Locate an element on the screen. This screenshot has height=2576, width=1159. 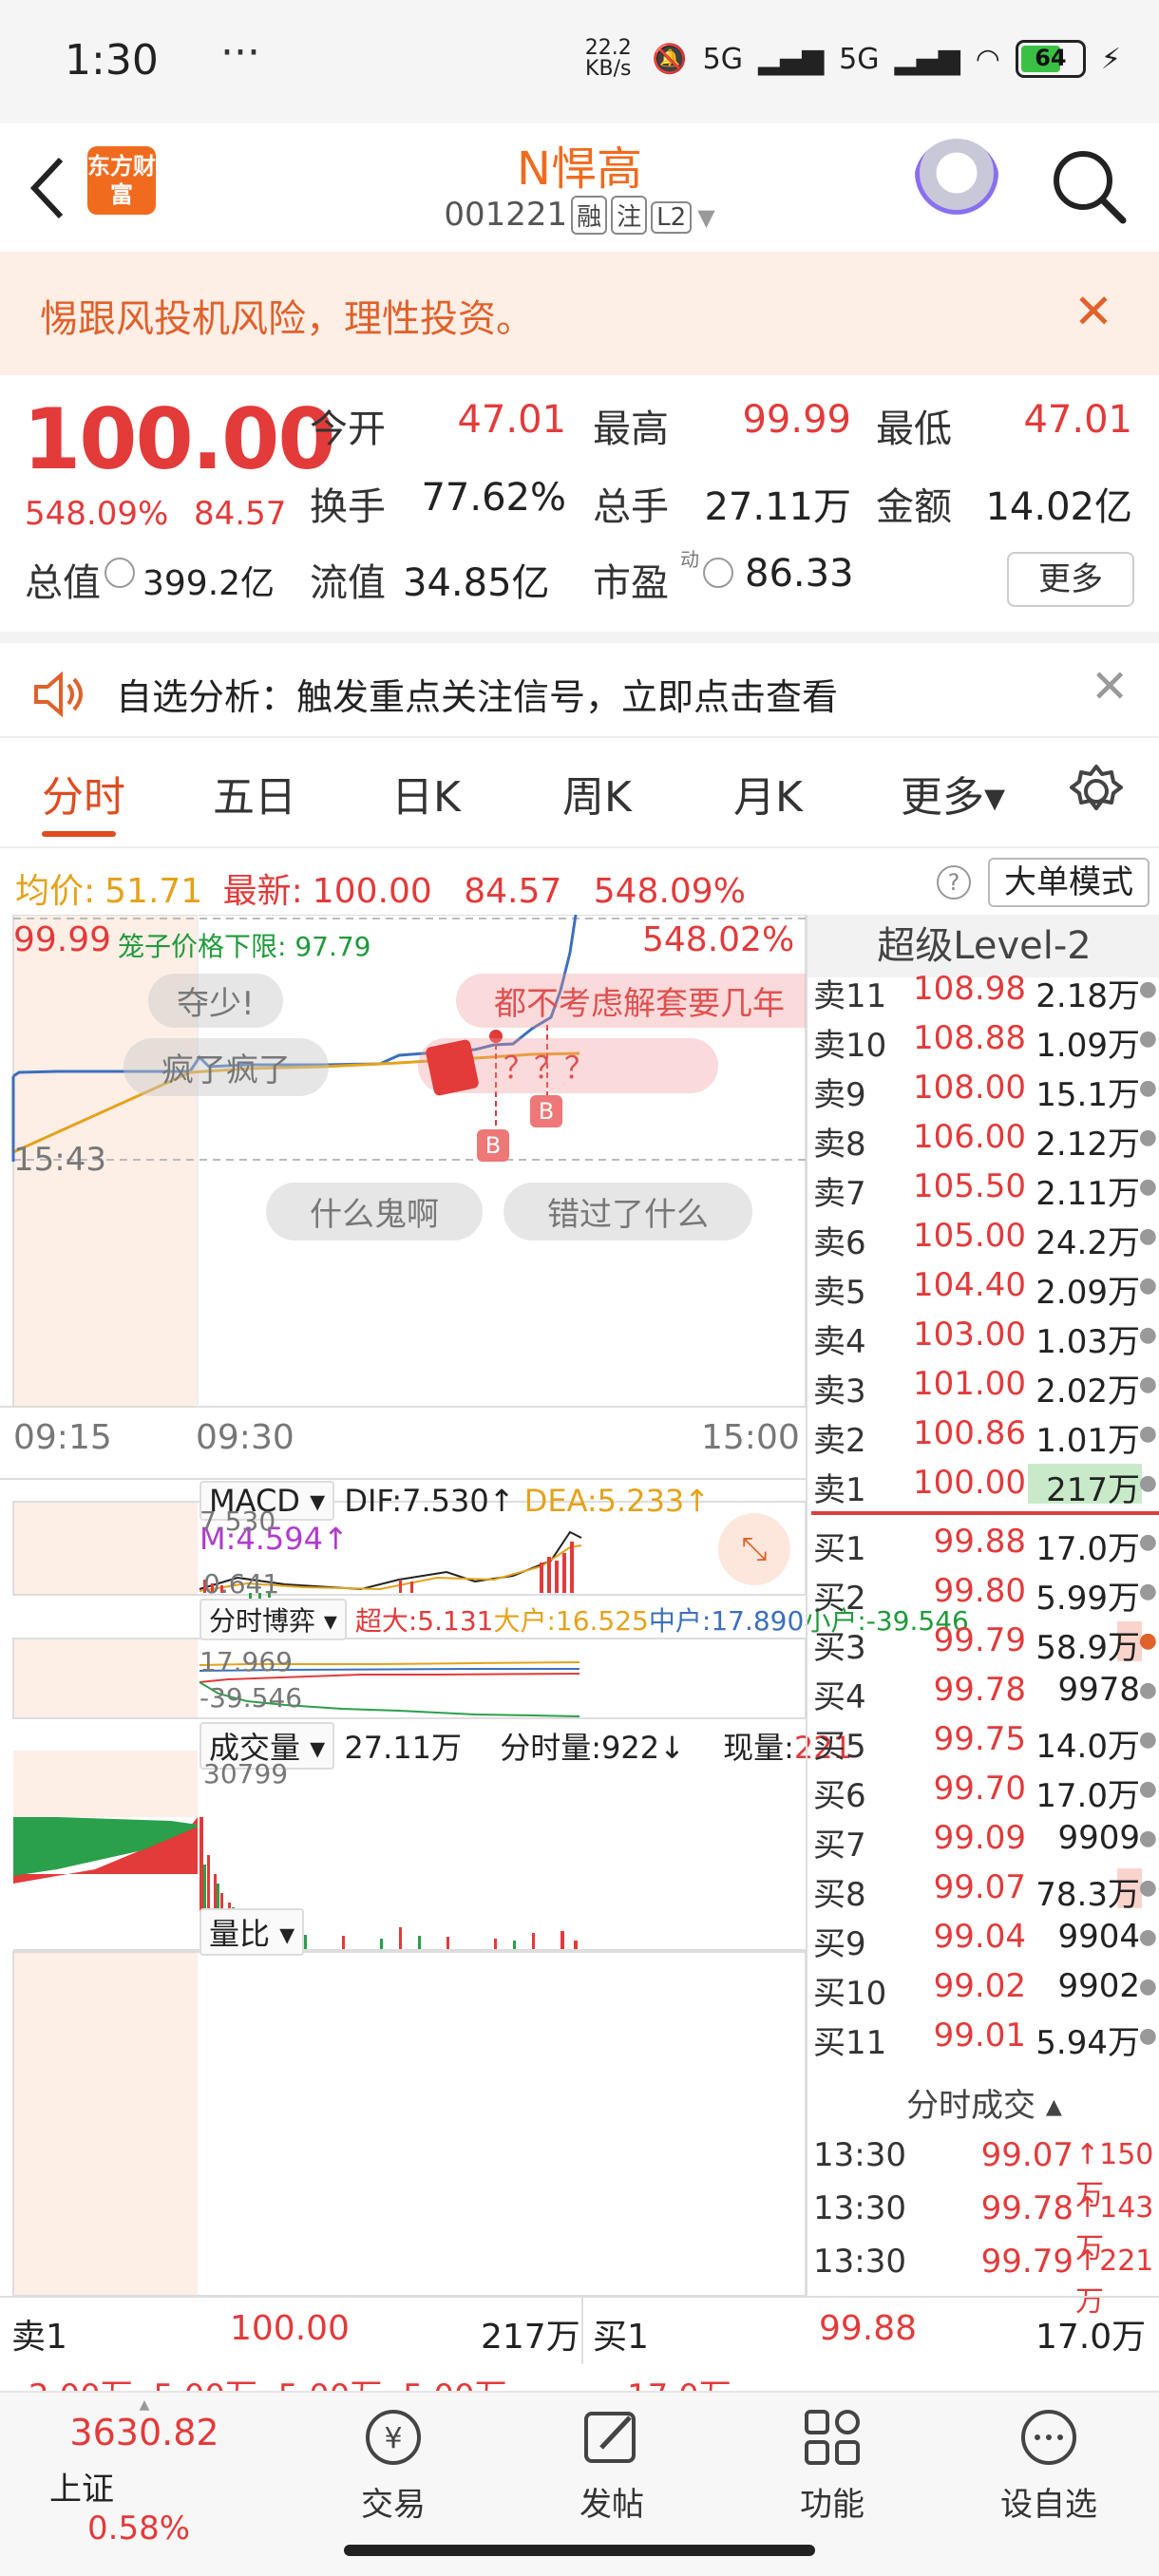
bid-row: 买10 99.02 9902 ● is located at coordinates (983, 1988).